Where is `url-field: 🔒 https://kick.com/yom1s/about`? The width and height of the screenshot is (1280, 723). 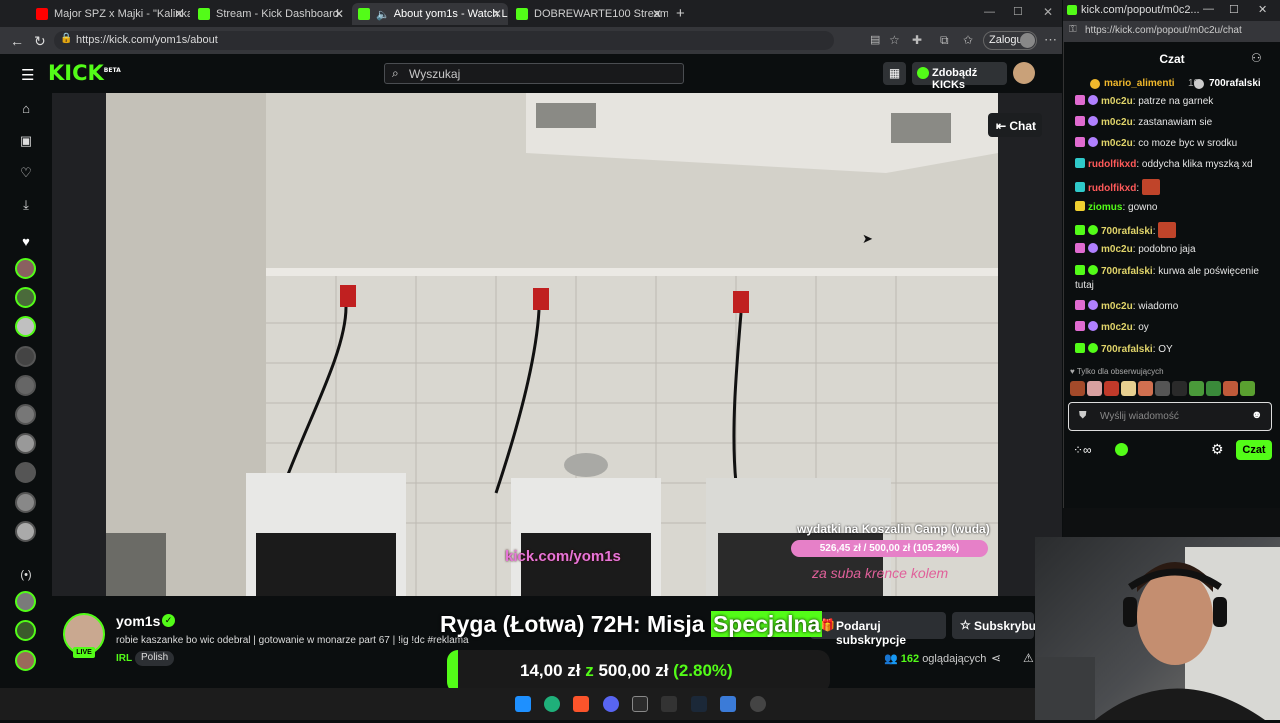 url-field: 🔒 https://kick.com/yom1s/about is located at coordinates (444, 40).